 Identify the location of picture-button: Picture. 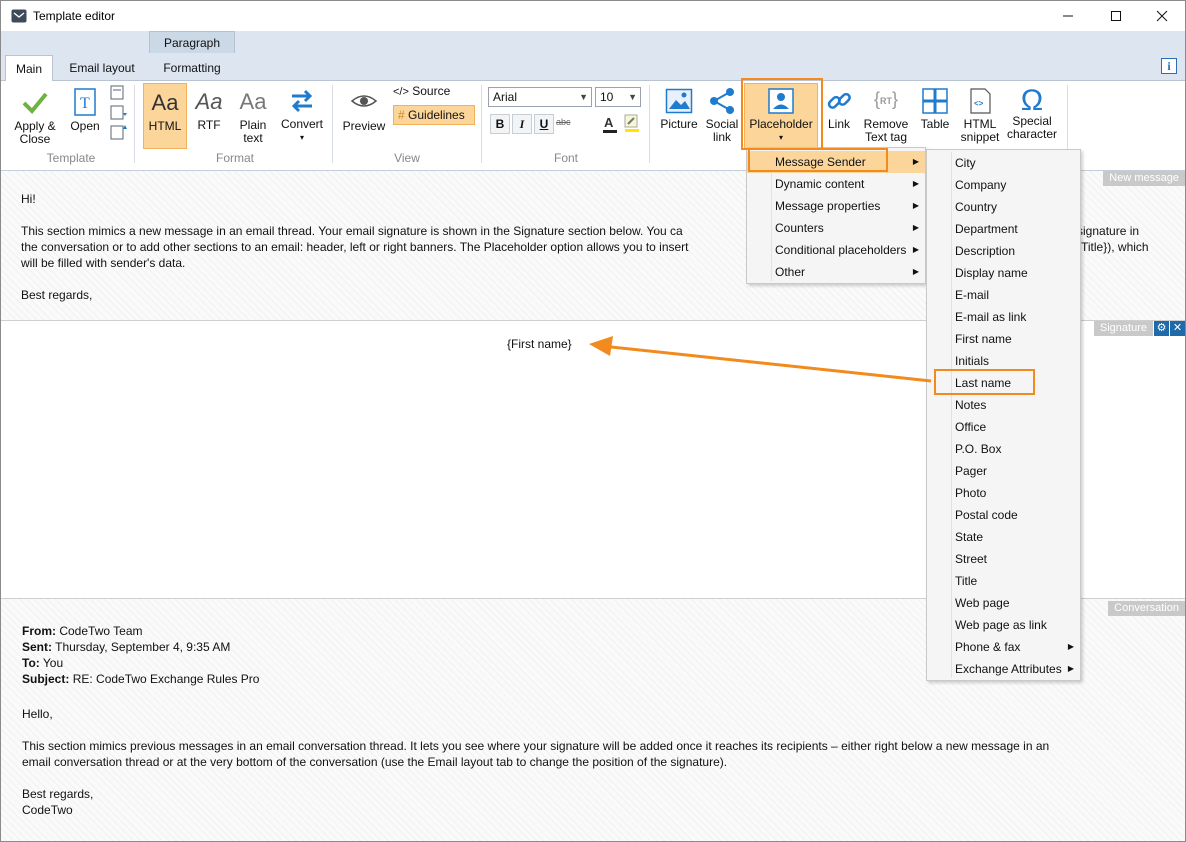
(679, 118).